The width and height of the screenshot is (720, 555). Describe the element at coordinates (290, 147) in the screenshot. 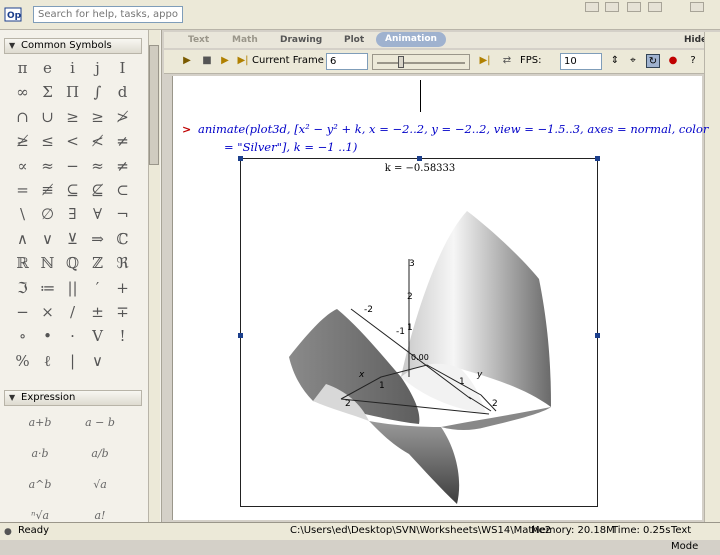

I see `command-line-2: = "Silver"], k = −1 ..1)` at that location.